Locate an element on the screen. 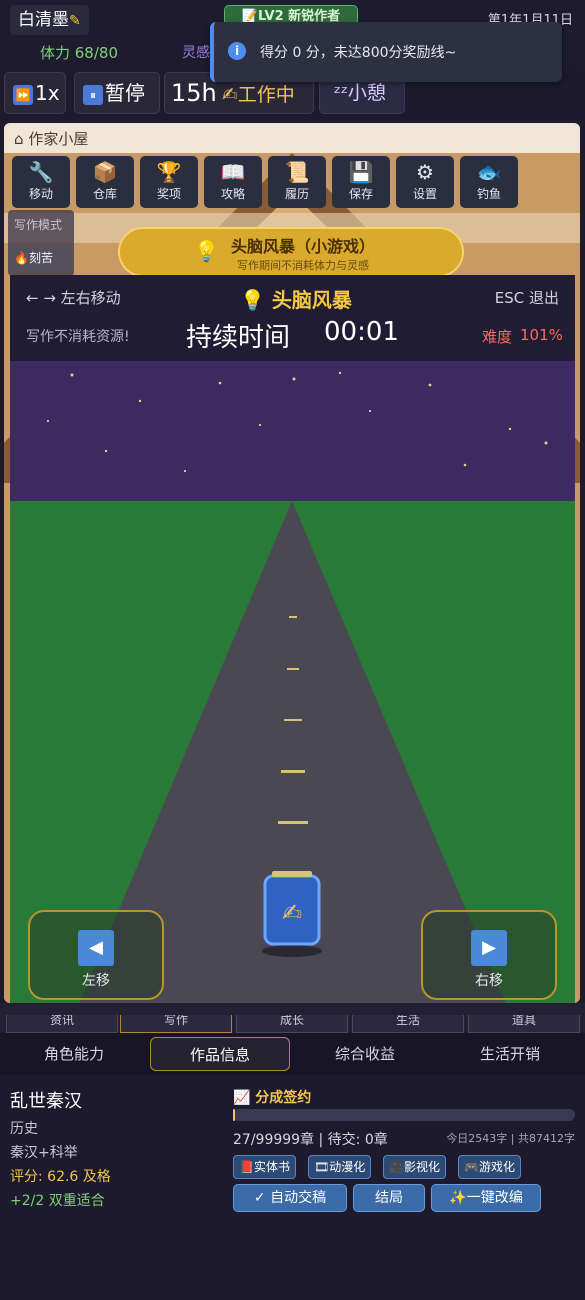 Image resolution: width=585 pixels, height=1300 pixels. adapt-game-button: 🎮游戏化 is located at coordinates (489, 1167).